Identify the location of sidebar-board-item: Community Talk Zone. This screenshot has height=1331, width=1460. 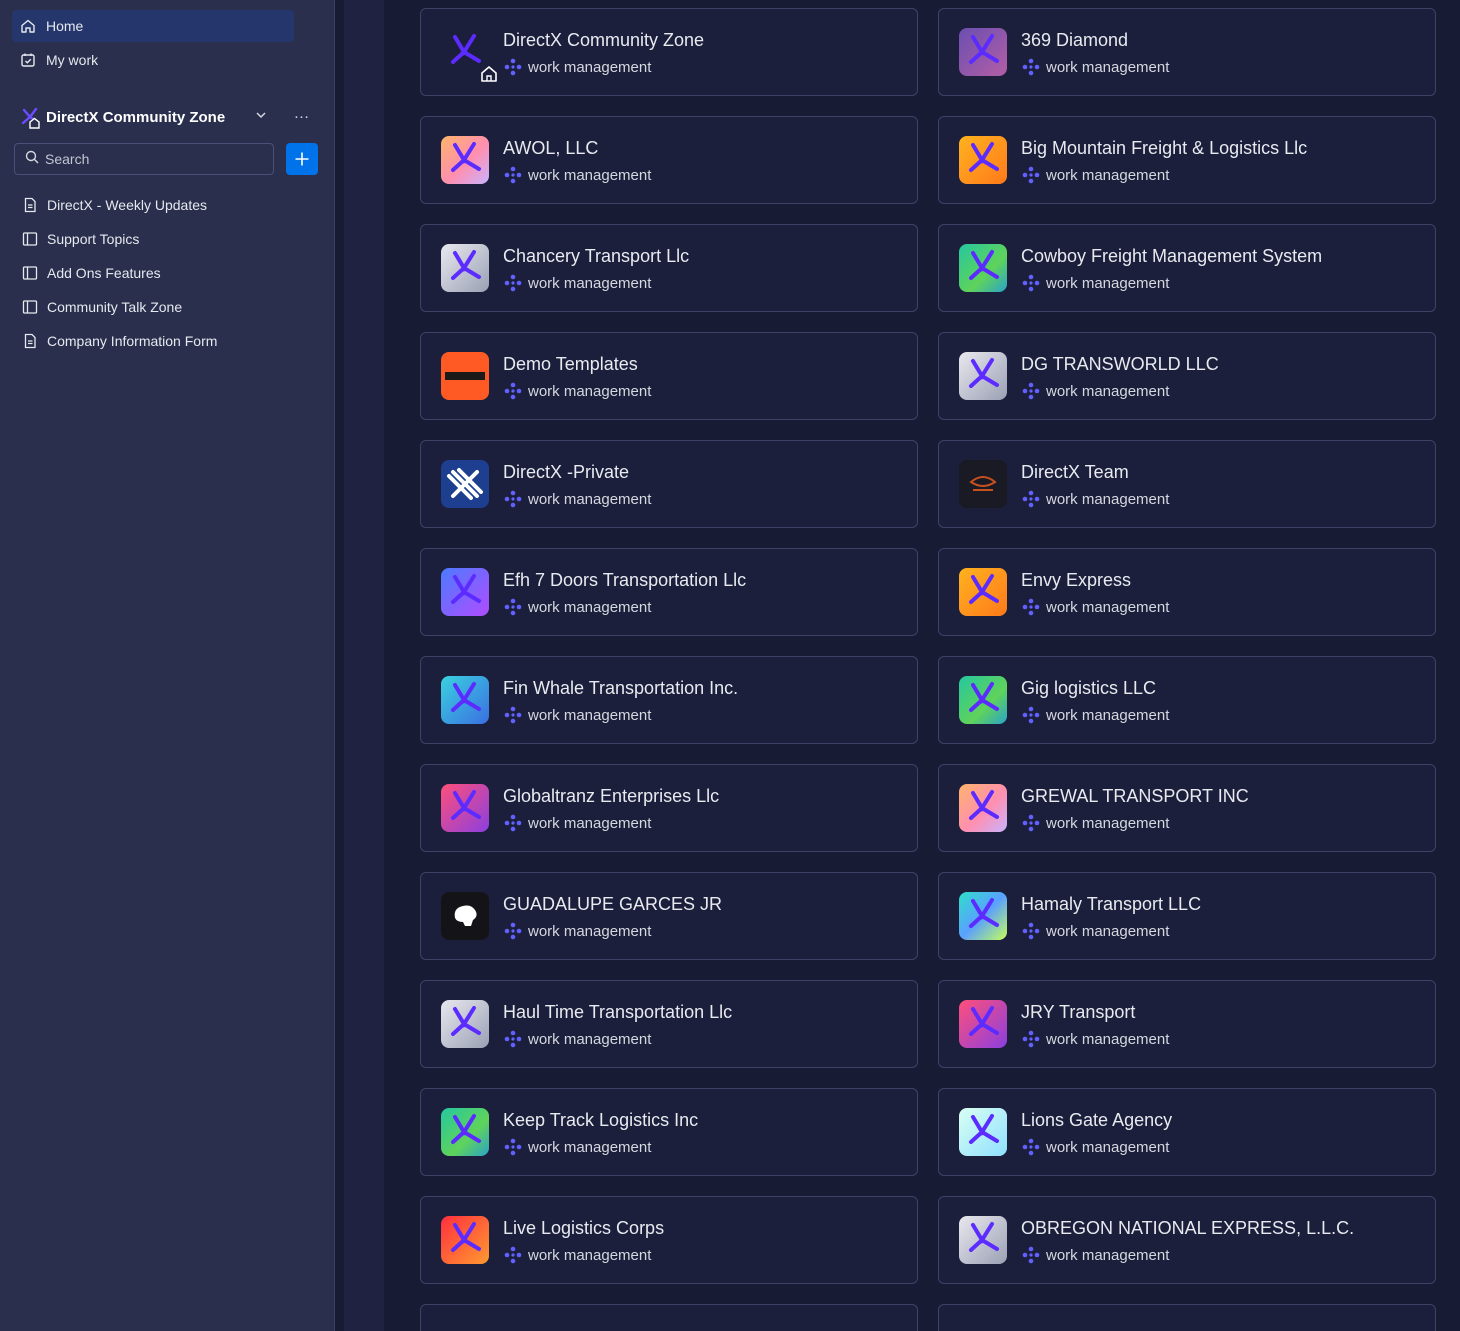
(164, 307).